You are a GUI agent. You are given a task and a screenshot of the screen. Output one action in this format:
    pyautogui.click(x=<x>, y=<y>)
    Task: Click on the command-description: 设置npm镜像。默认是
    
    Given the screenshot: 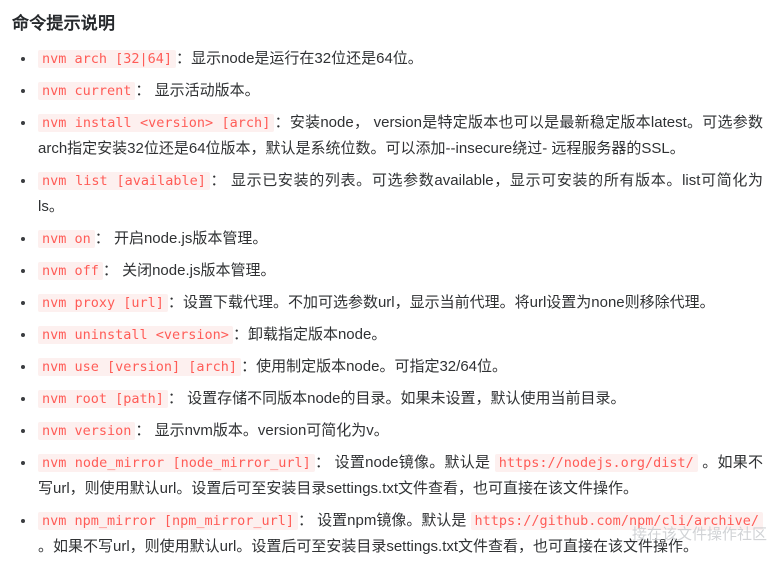 What is the action you would take?
    pyautogui.click(x=391, y=520)
    